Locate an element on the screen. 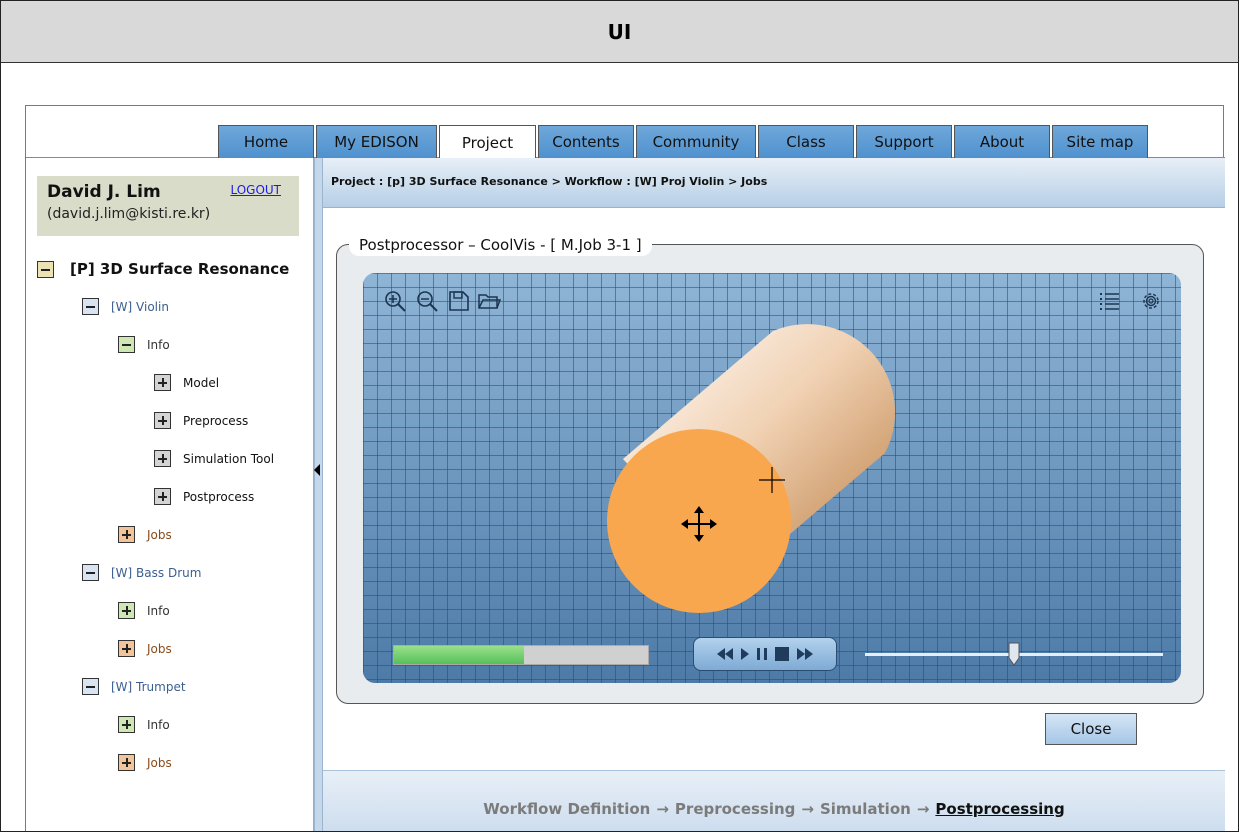  rewind-icon is located at coordinates (725, 654).